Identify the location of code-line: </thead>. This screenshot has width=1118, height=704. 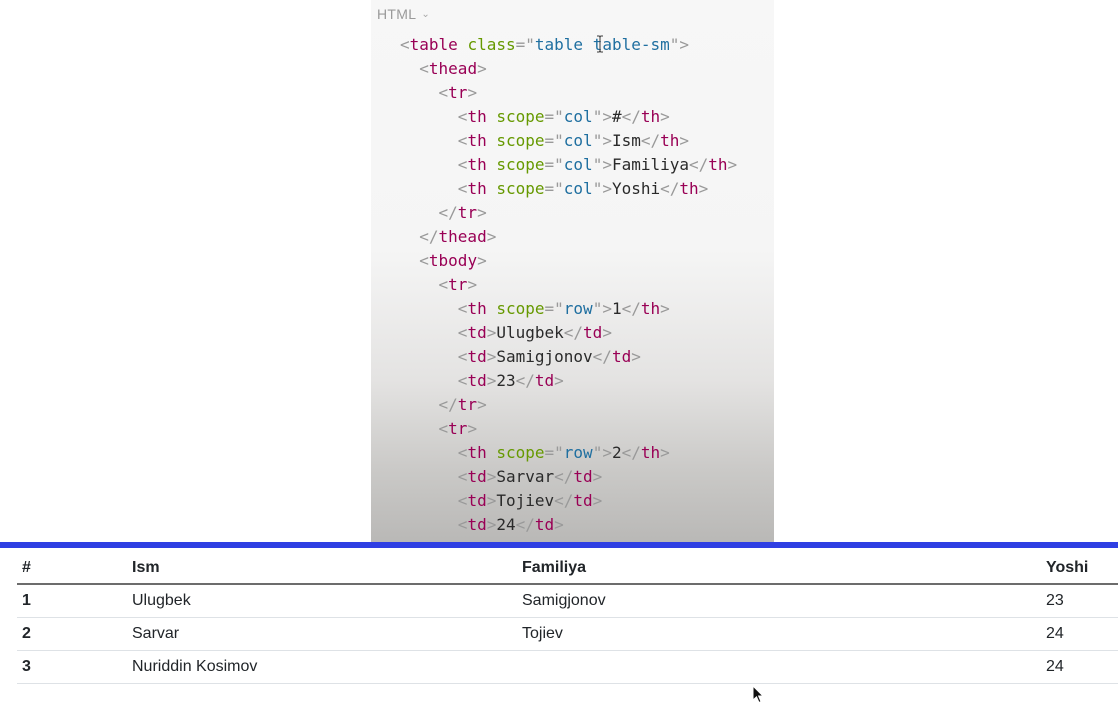
(568, 237).